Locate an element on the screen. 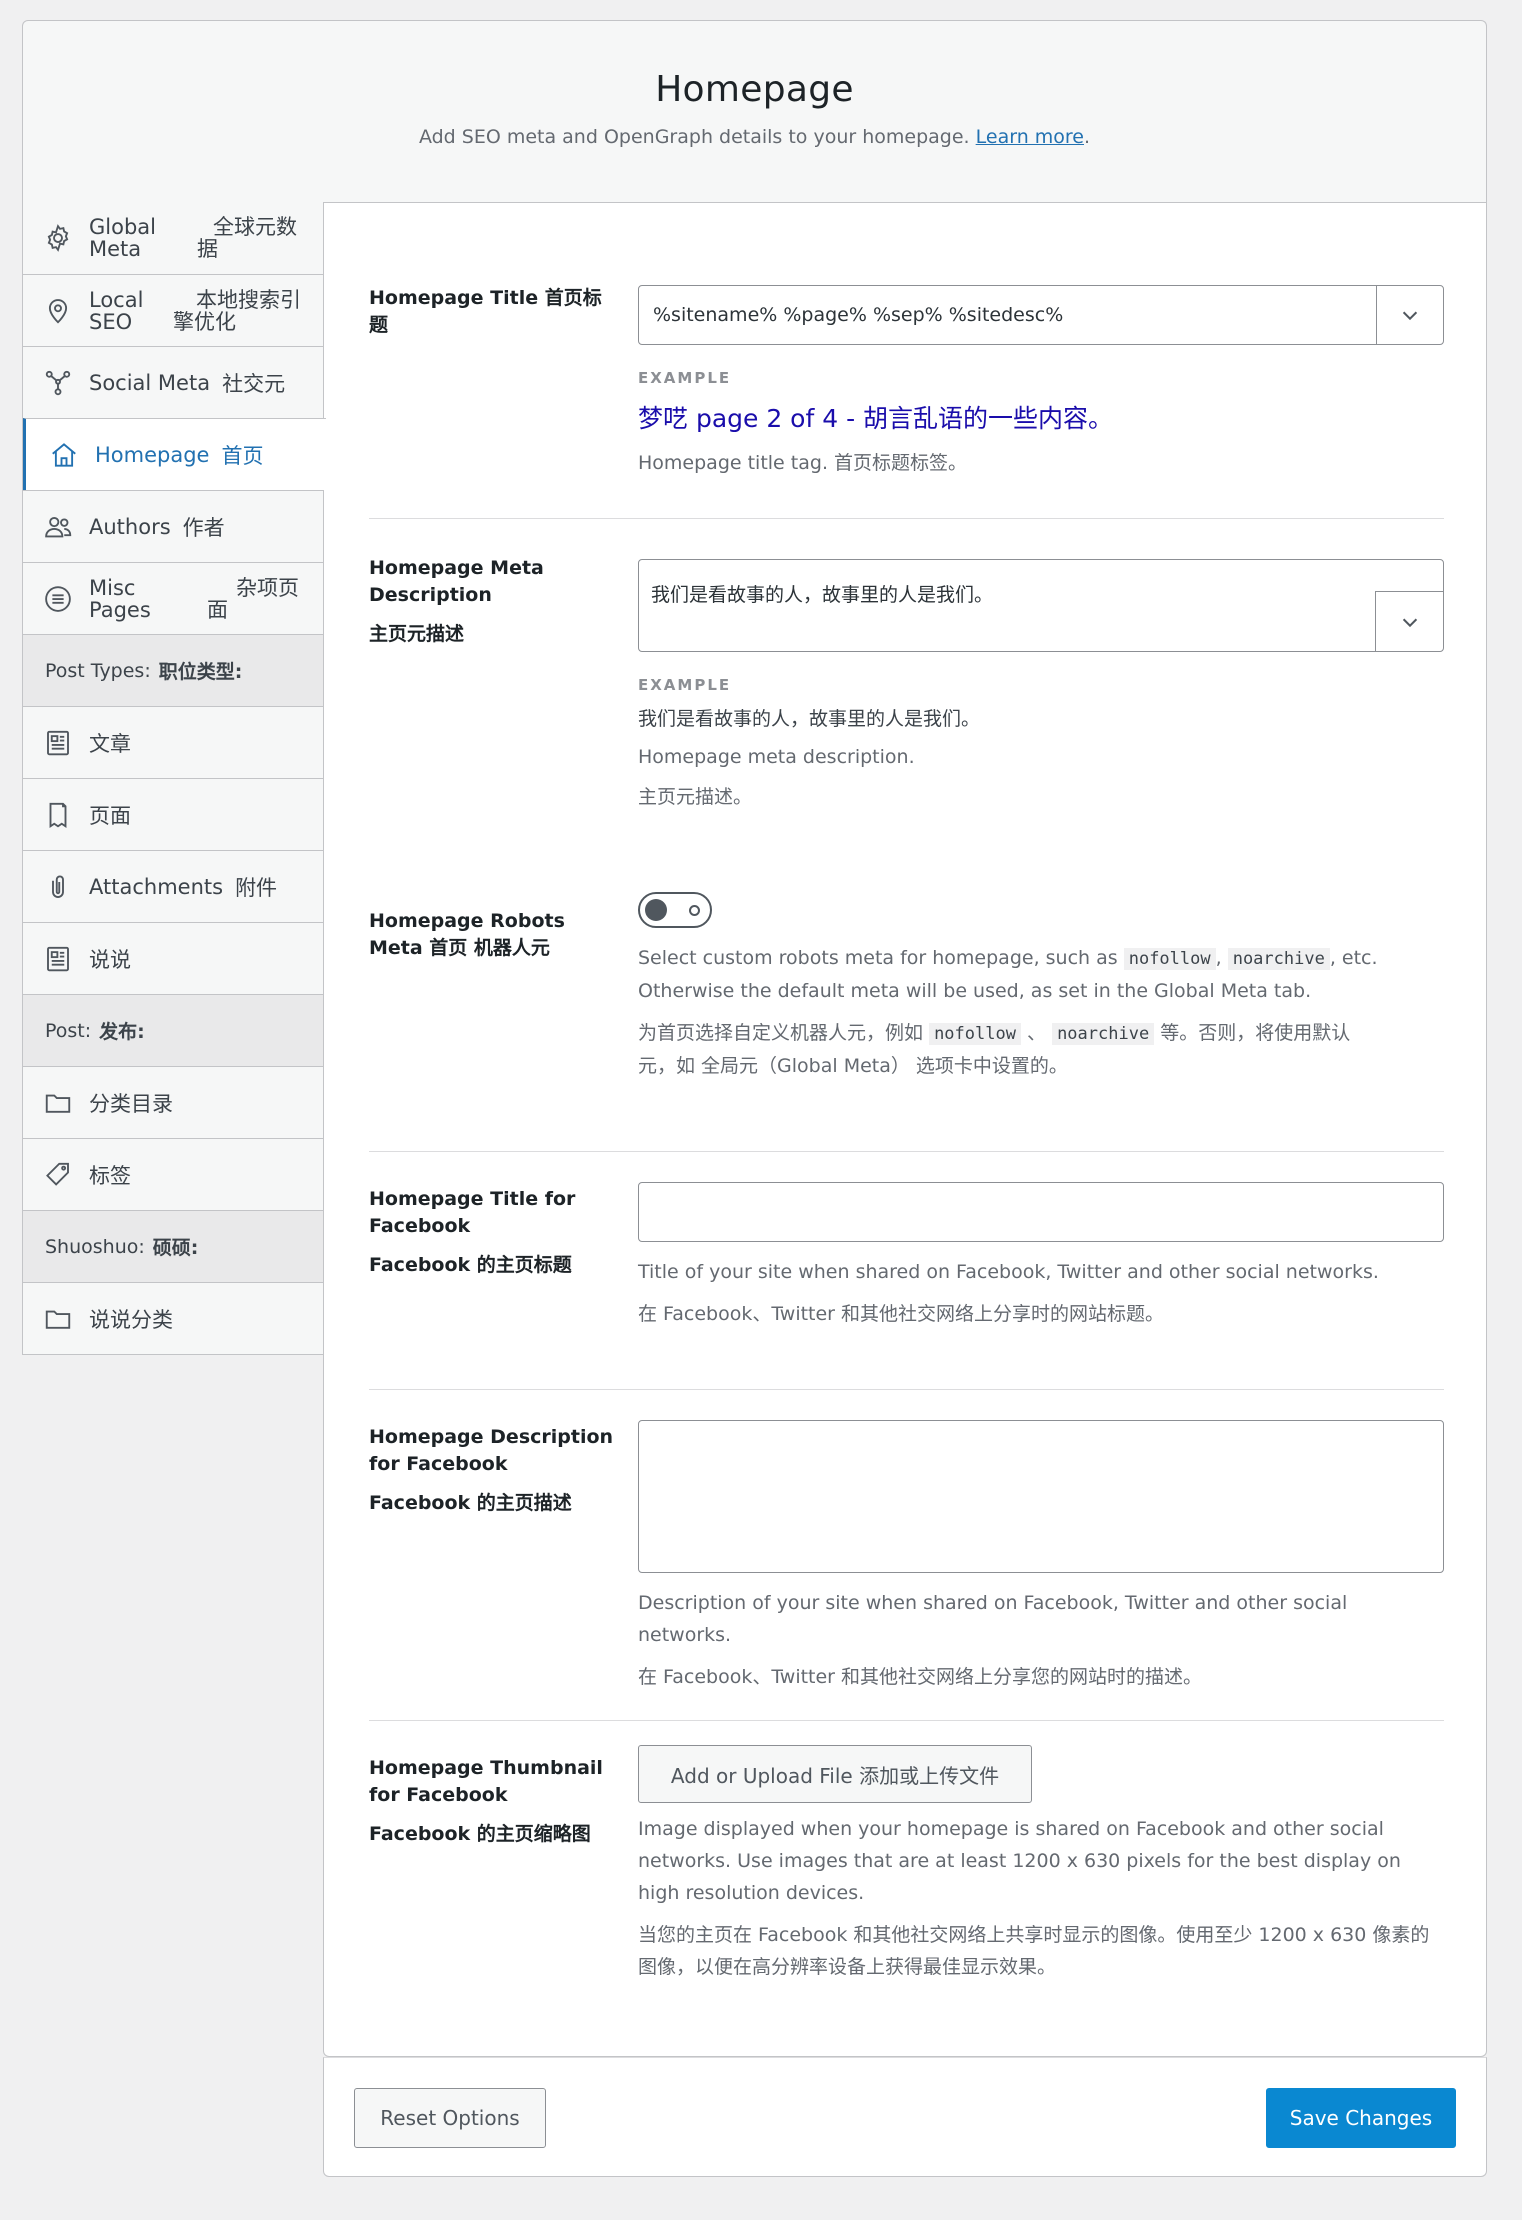  sidebar-label-zh: 全球元数 is located at coordinates (255, 227).